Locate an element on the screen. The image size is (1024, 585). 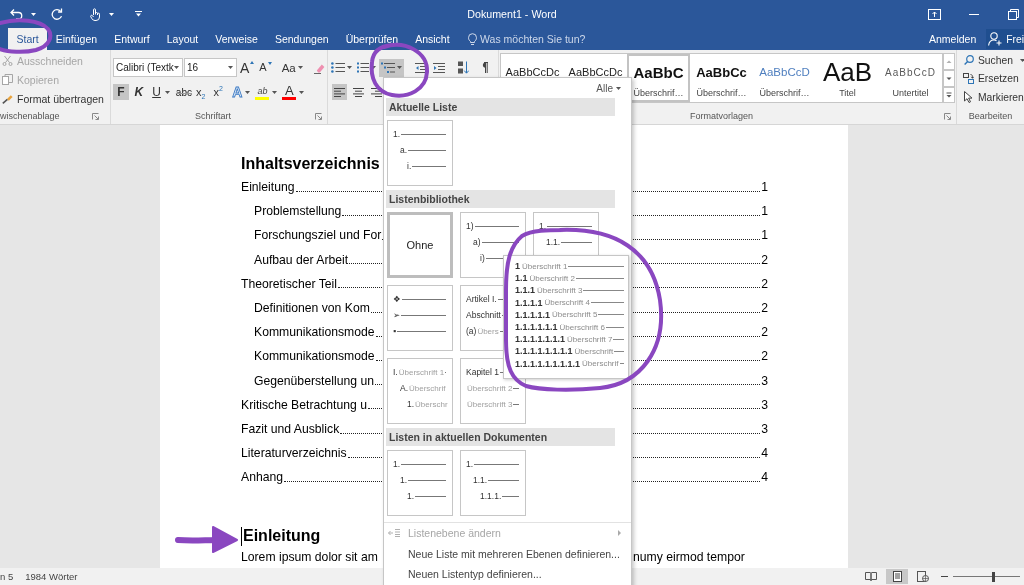
ribbon-tab: Entwurf is located at coordinates (132, 39).